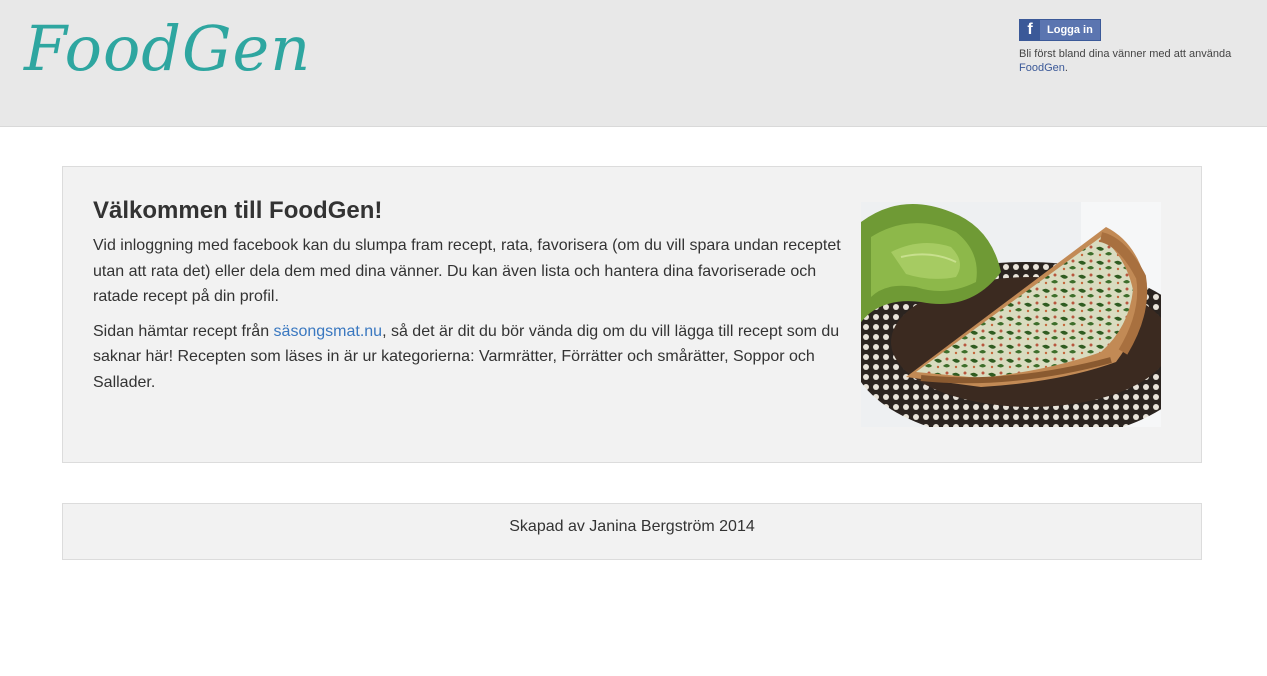 The width and height of the screenshot is (1267, 676). Describe the element at coordinates (183, 331) in the screenshot. I see `paragraph-2-intro: Sidan hämtar recept från` at that location.